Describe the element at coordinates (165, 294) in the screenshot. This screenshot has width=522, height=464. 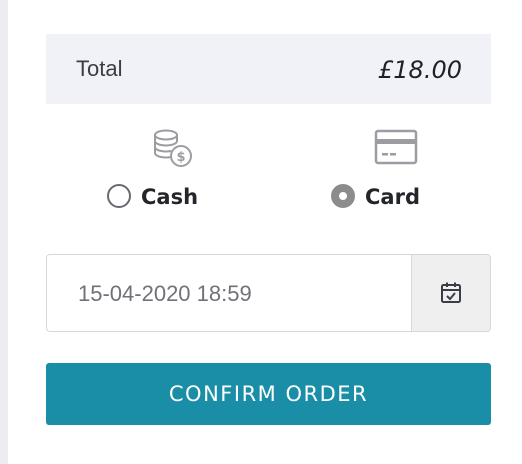
I see `datetime-value: 15-04-2020 18:59` at that location.